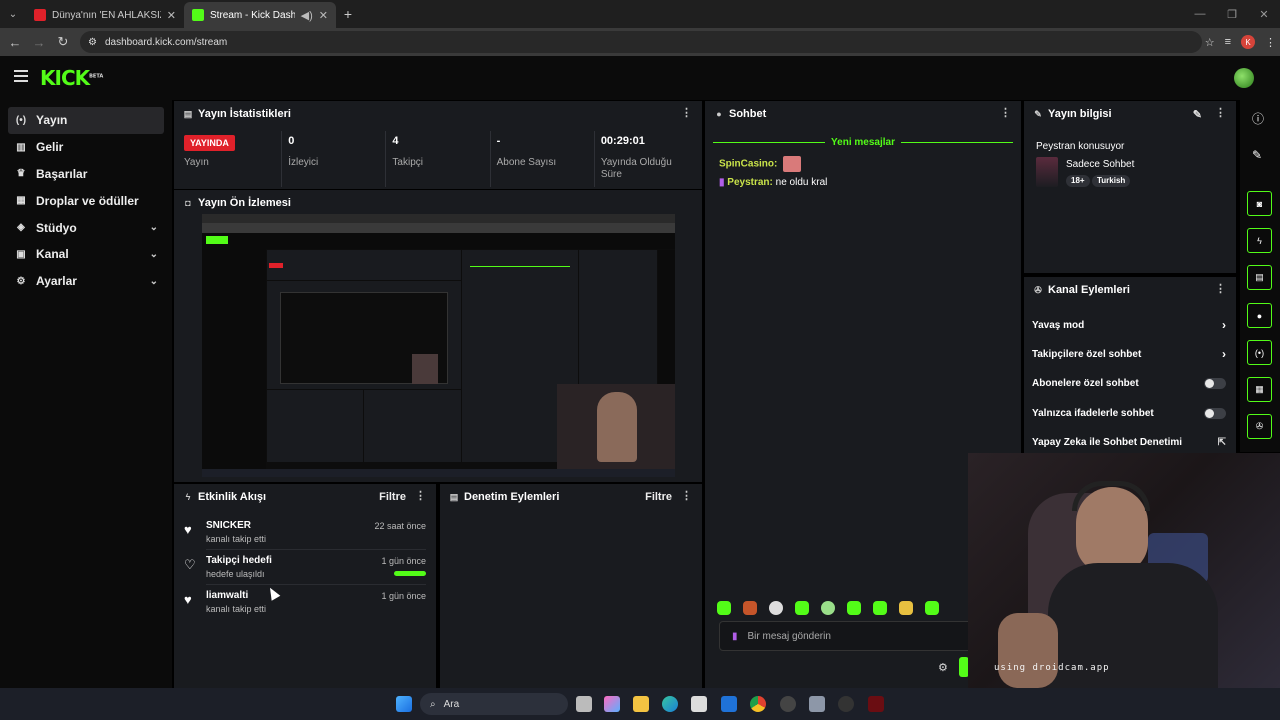 The height and width of the screenshot is (720, 1280). Describe the element at coordinates (1258, 118) in the screenshot. I see `info-icon: ⓘ` at that location.